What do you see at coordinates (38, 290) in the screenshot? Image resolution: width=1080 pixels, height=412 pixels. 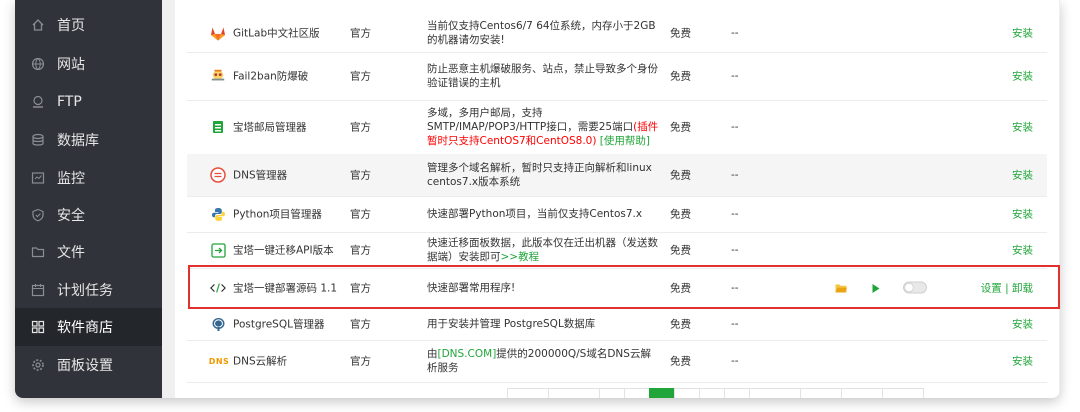 I see `calendar-icon` at bounding box center [38, 290].